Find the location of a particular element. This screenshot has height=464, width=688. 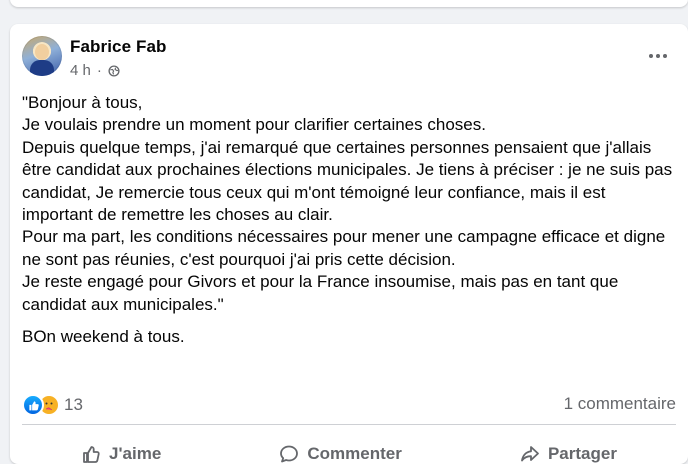

like-button: J'aime is located at coordinates (121, 454).